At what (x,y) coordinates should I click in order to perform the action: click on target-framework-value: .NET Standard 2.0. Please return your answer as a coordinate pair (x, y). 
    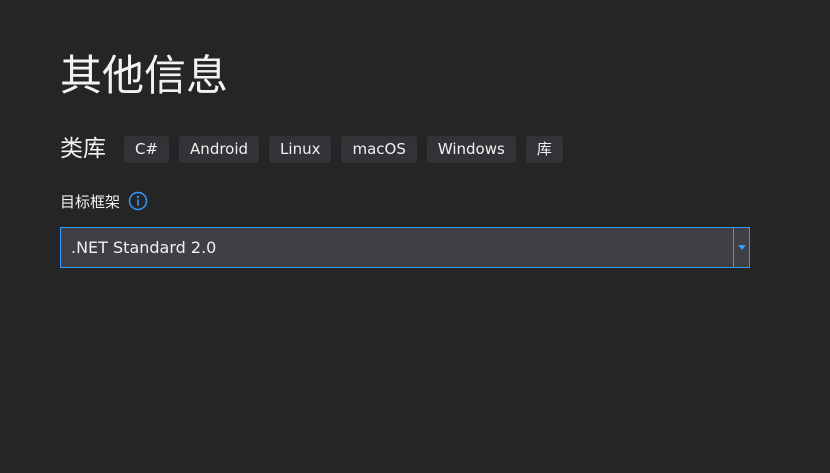
    Looking at the image, I should click on (144, 247).